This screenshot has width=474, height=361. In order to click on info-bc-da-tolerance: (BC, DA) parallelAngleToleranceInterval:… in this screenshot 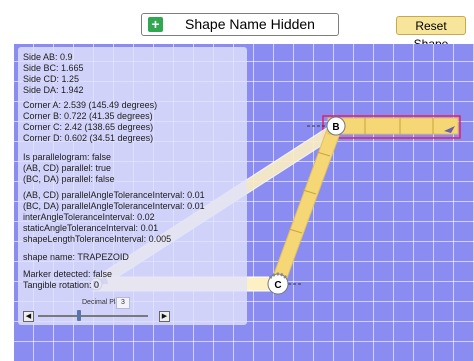, I will do `click(114, 206)`.